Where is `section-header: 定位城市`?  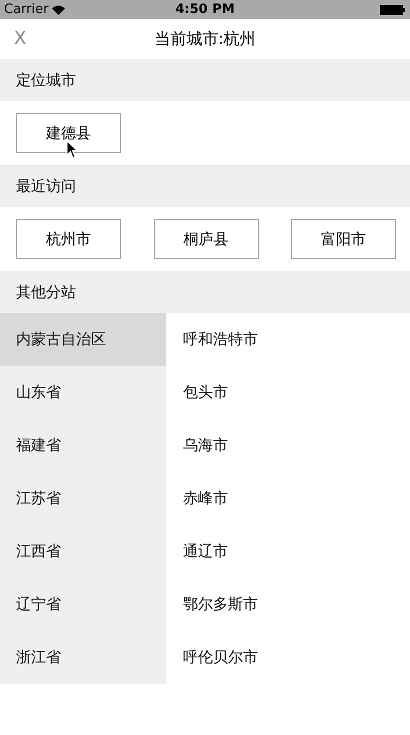 section-header: 定位城市 is located at coordinates (205, 80).